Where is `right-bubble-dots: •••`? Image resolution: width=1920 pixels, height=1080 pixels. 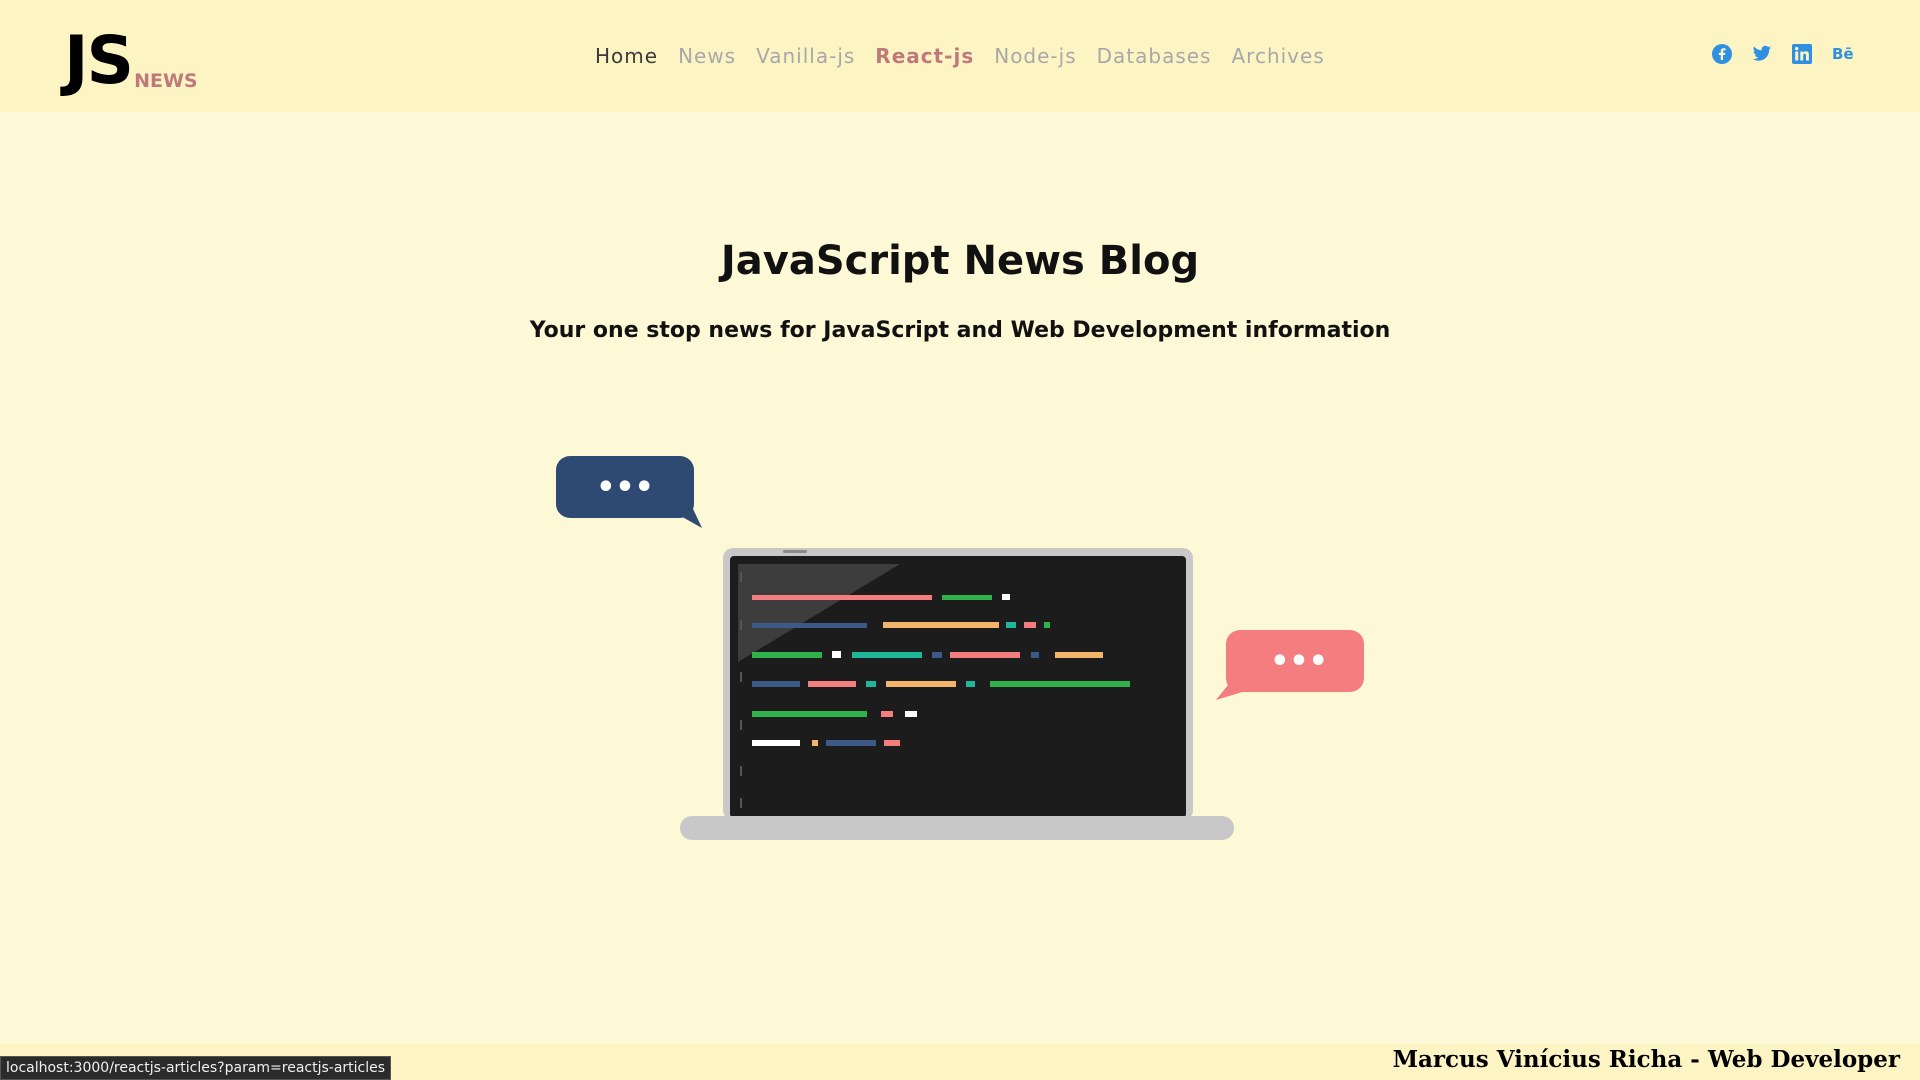 right-bubble-dots: ••• is located at coordinates (1299, 661).